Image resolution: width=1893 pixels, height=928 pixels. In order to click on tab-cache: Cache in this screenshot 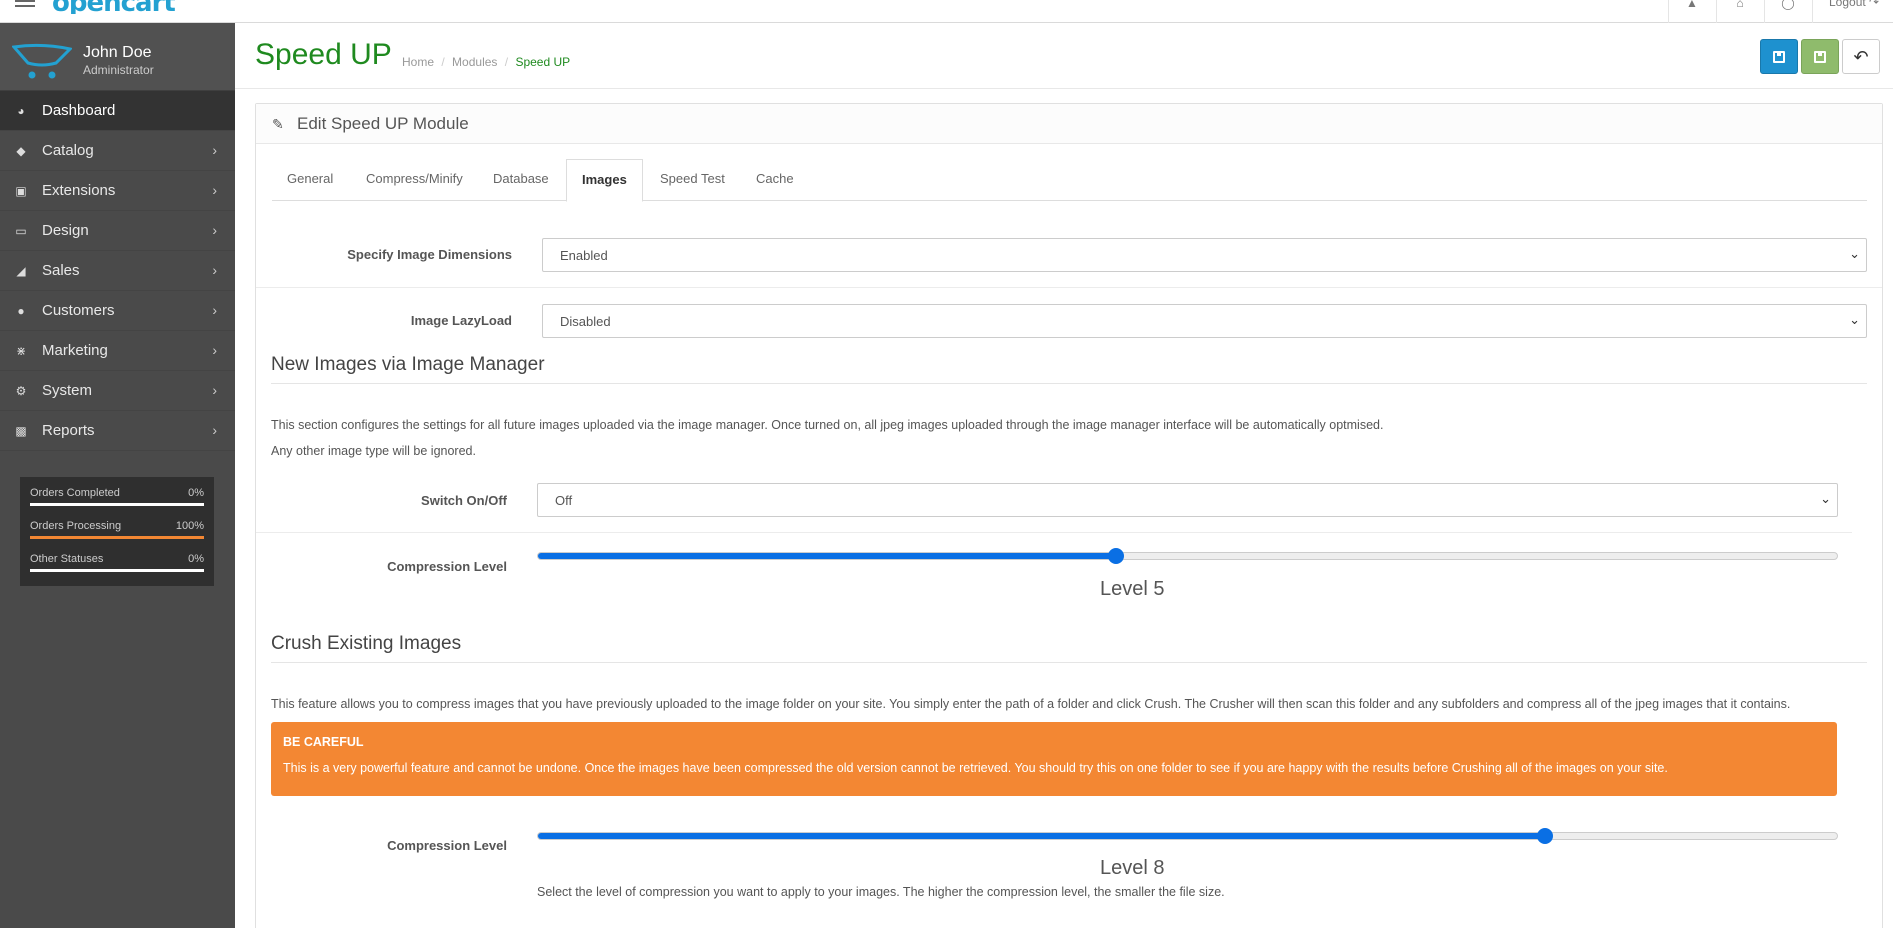, I will do `click(775, 180)`.